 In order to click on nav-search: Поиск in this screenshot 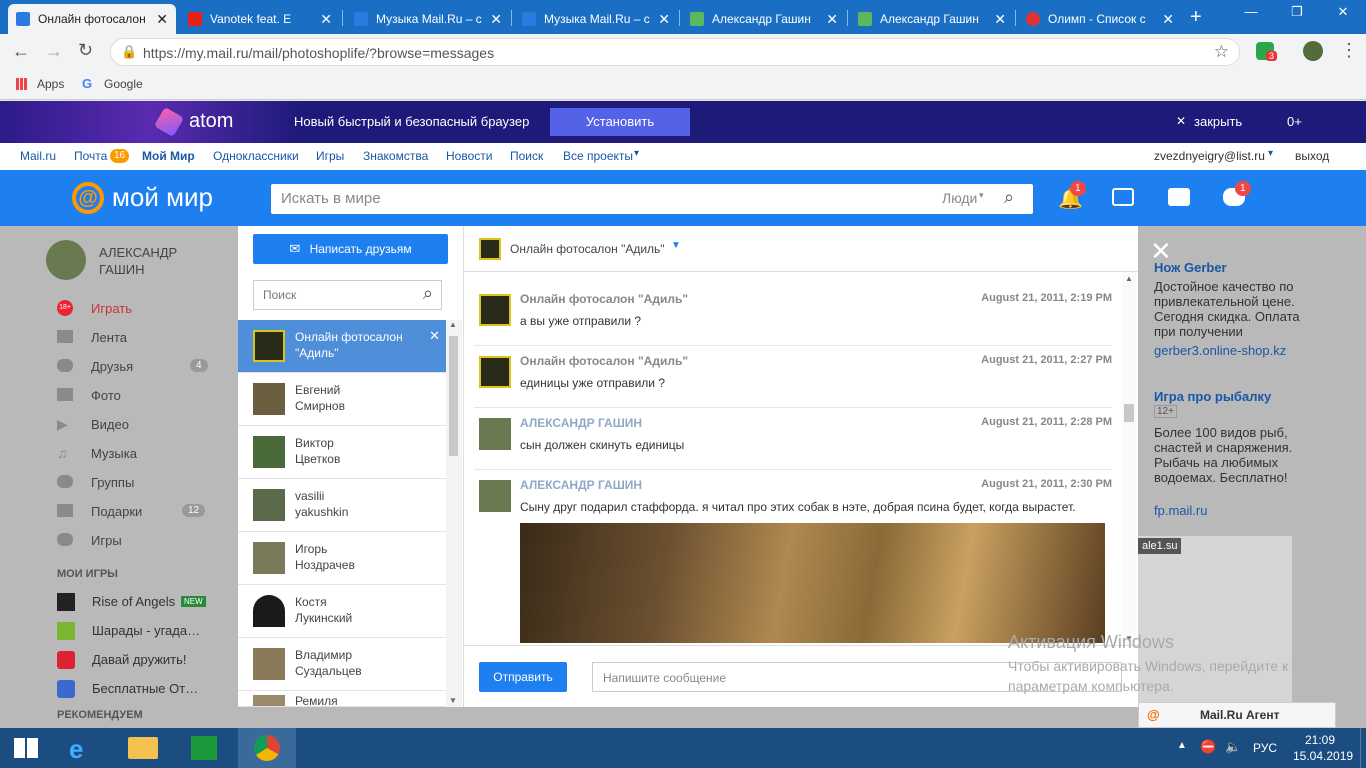, I will do `click(526, 156)`.